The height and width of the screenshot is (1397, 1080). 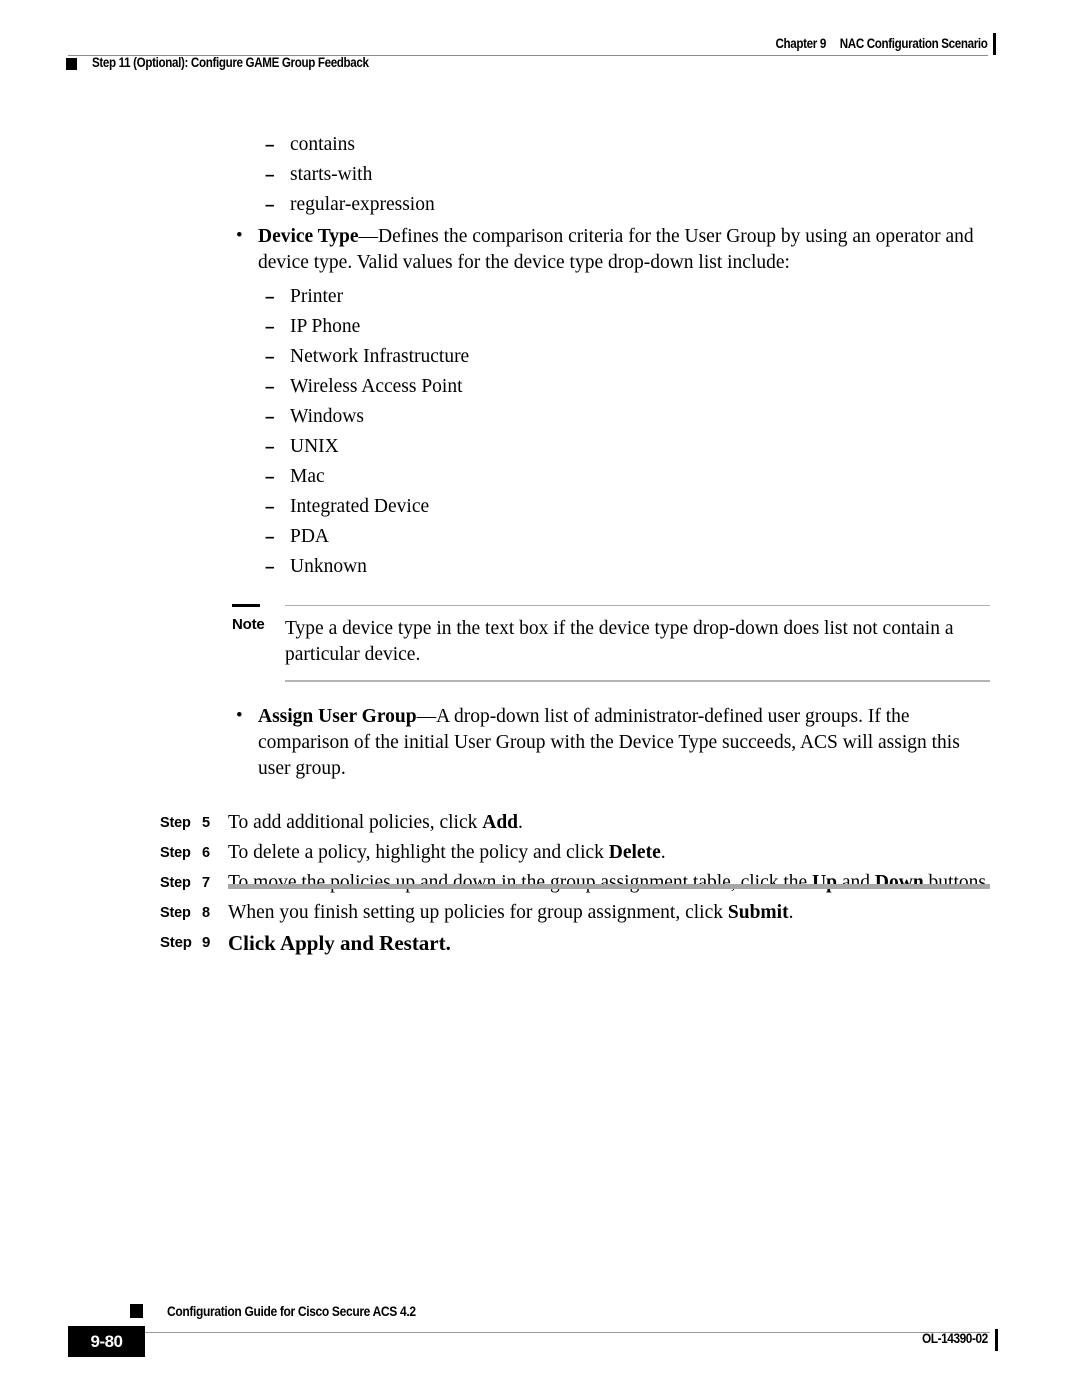 What do you see at coordinates (106, 1341) in the screenshot?
I see `footer-page-number: 9-80` at bounding box center [106, 1341].